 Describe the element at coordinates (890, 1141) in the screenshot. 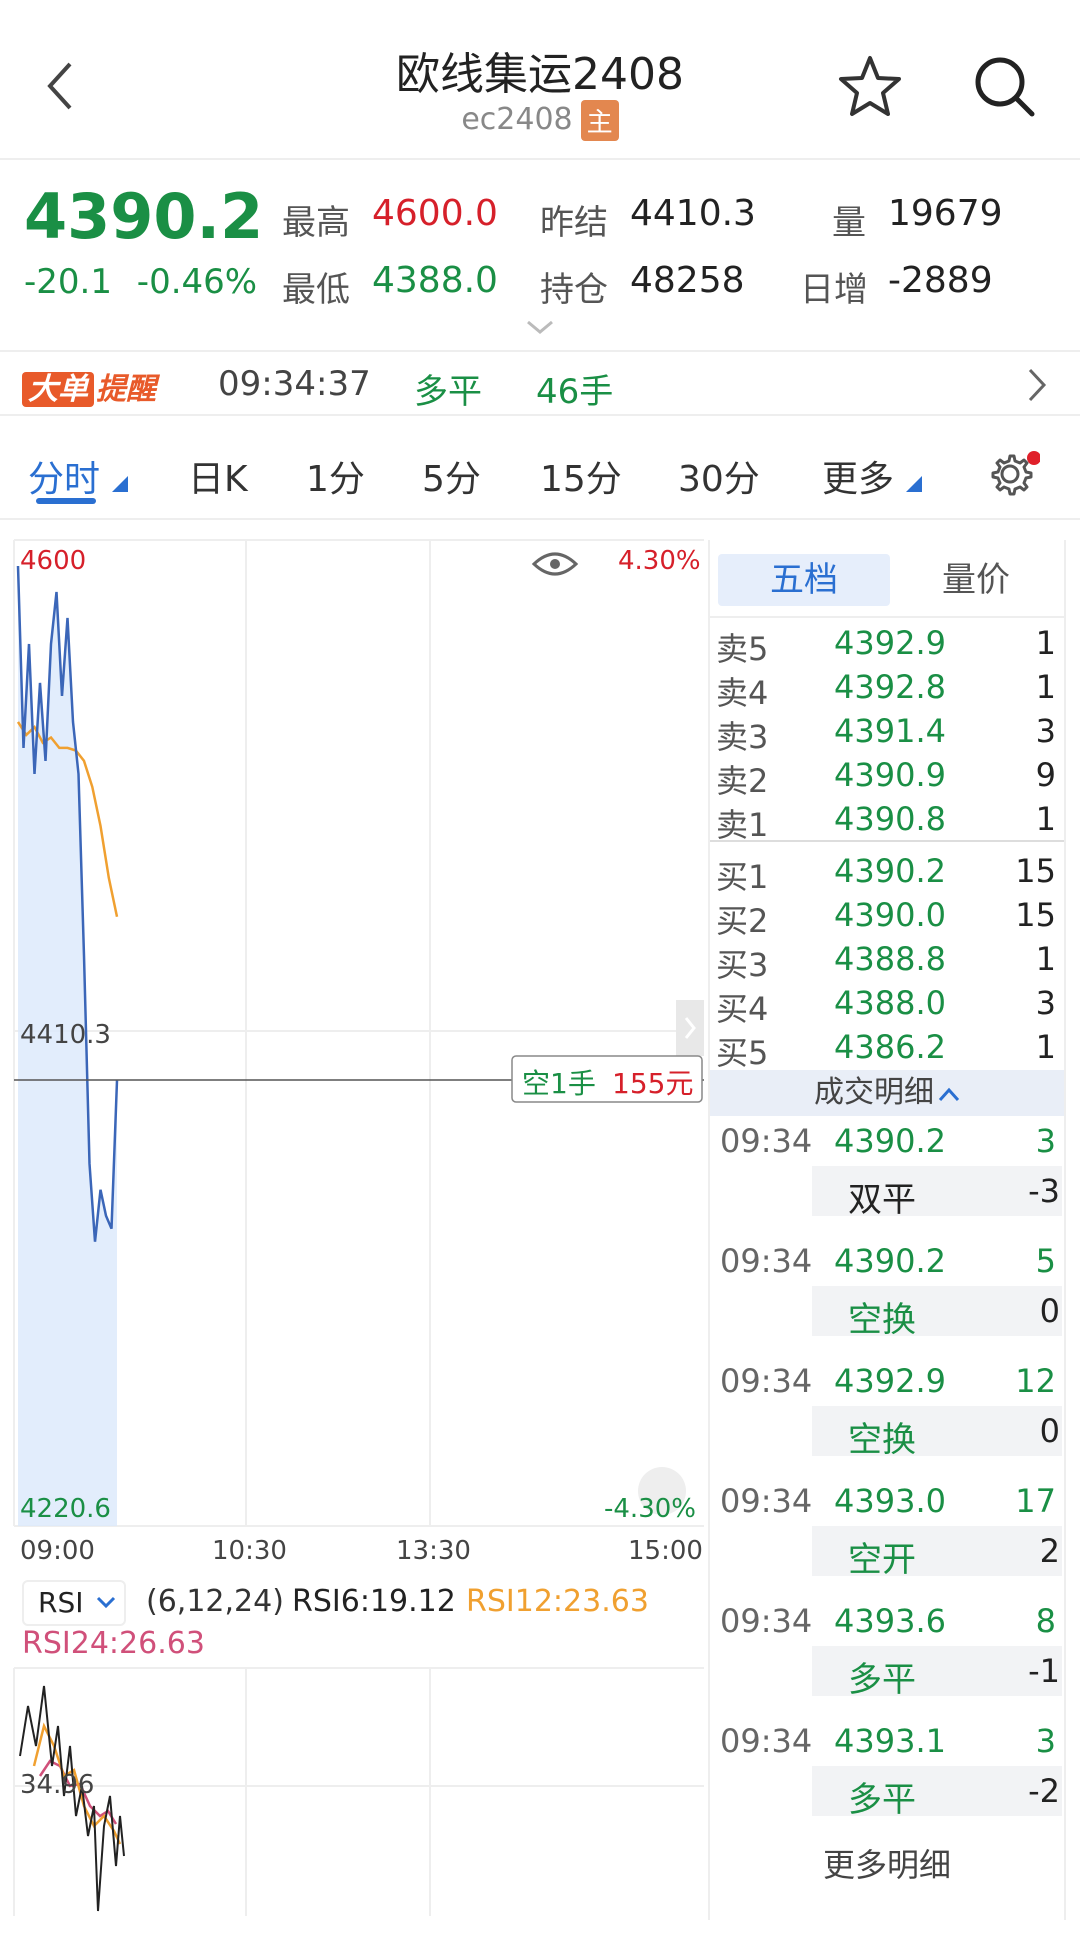

I see `trade-price: 4390.2` at that location.